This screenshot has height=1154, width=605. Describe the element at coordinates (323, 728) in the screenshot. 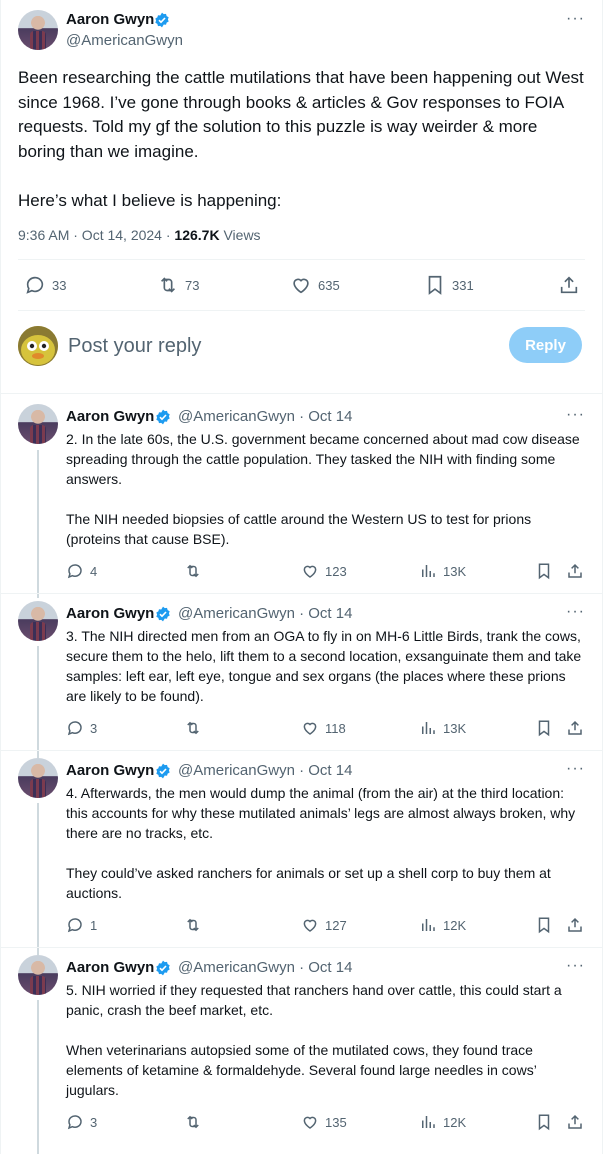

I see `like-action: 118` at that location.